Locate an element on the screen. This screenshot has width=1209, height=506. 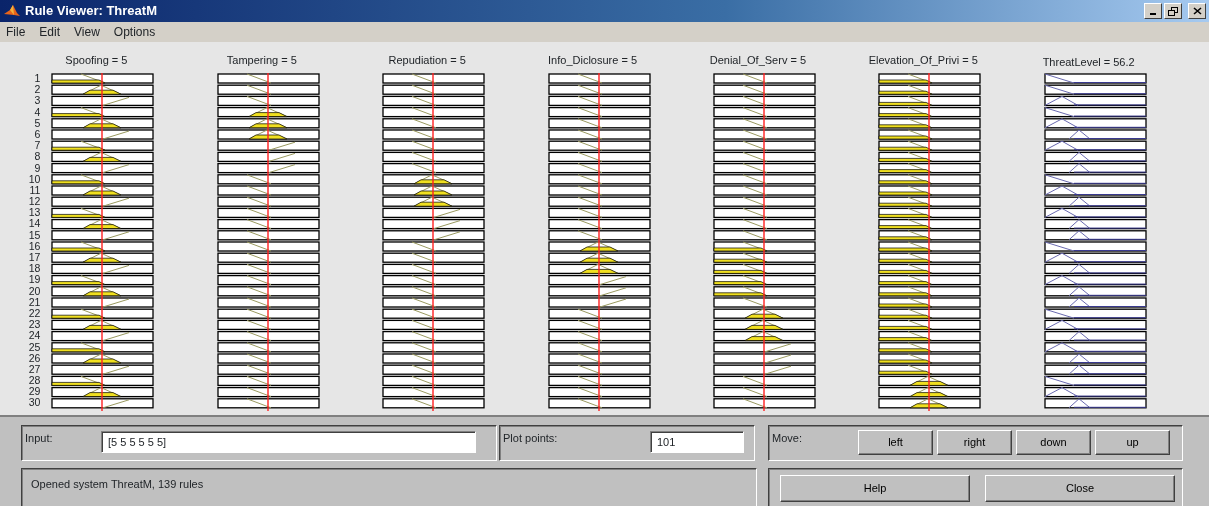
row-number: 6 is located at coordinates (37, 134).